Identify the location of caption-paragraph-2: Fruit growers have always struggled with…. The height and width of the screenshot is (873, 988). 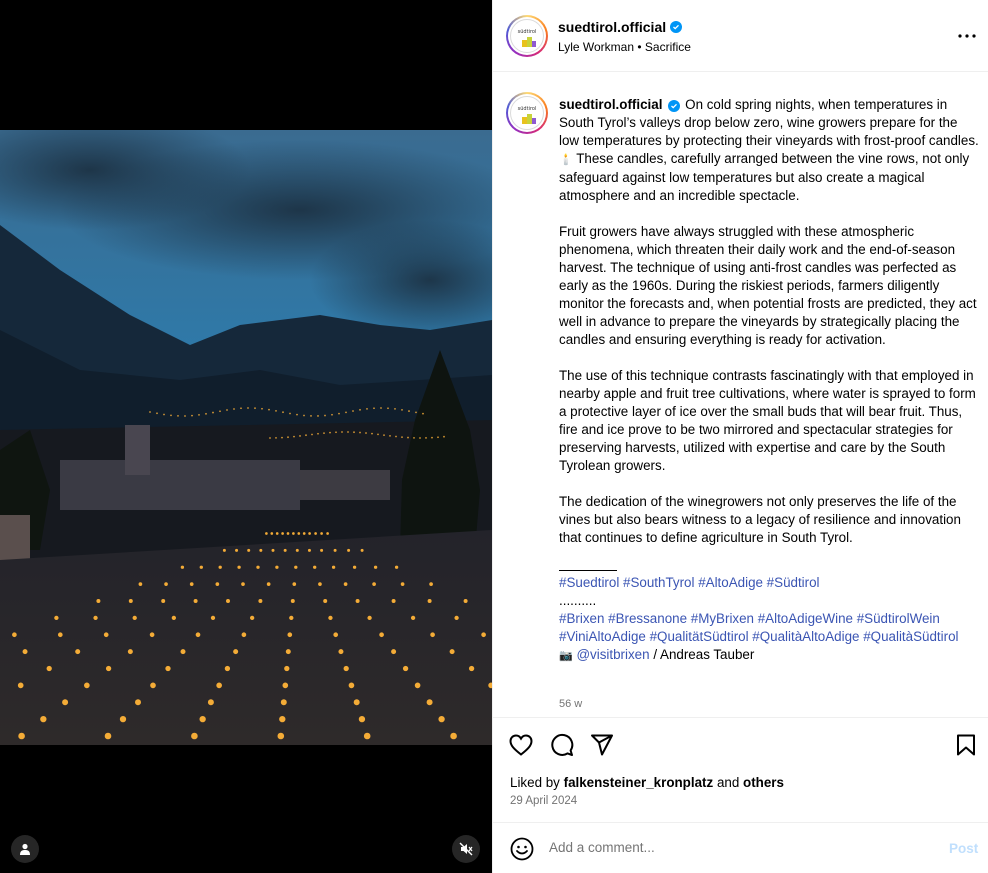
(768, 285).